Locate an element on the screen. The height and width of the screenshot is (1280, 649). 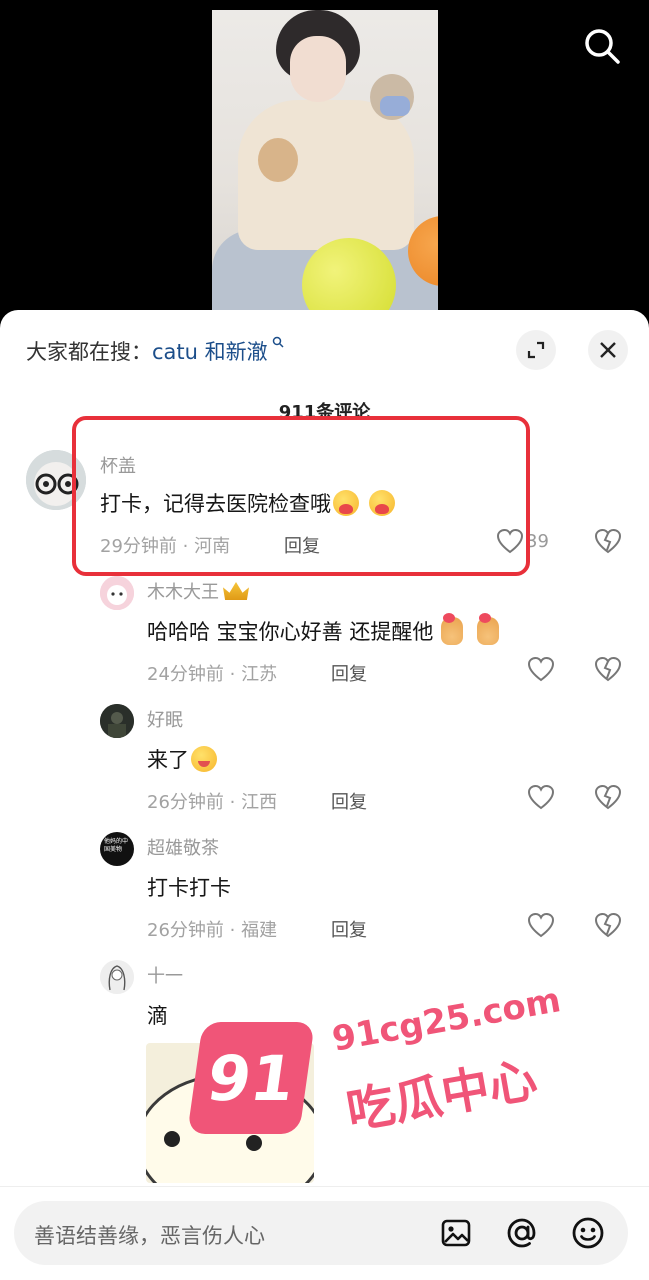
comment-text-wrap: 打卡，记得去医院检查哦 is located at coordinates (247, 503).